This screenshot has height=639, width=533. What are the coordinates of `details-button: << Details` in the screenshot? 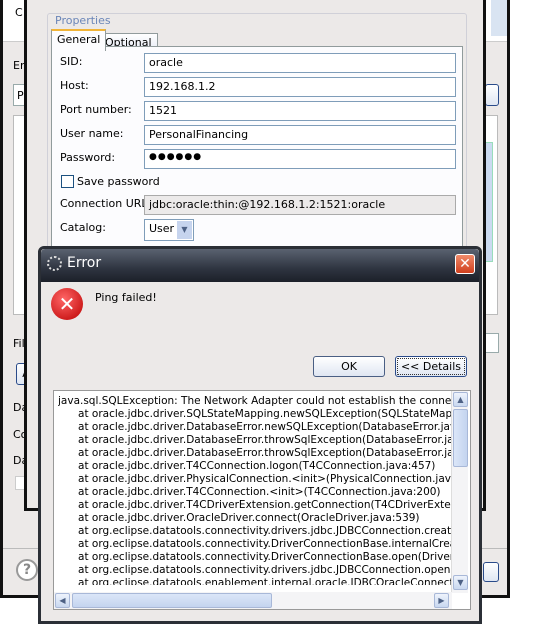 It's located at (431, 366).